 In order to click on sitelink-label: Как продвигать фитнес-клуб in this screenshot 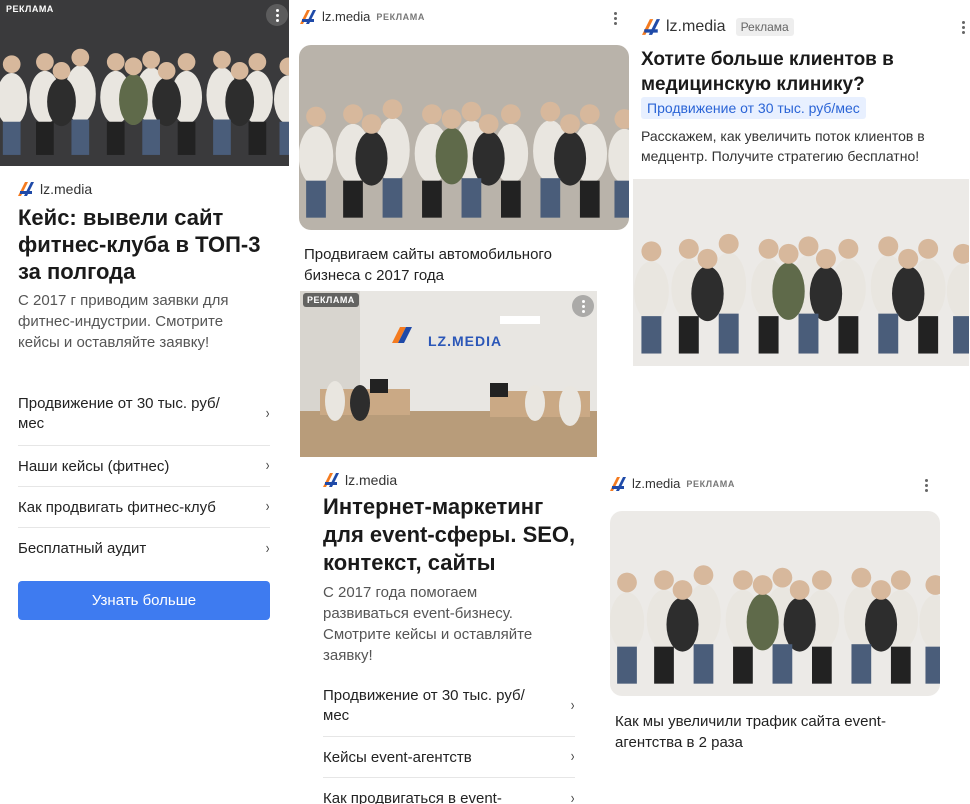, I will do `click(117, 507)`.